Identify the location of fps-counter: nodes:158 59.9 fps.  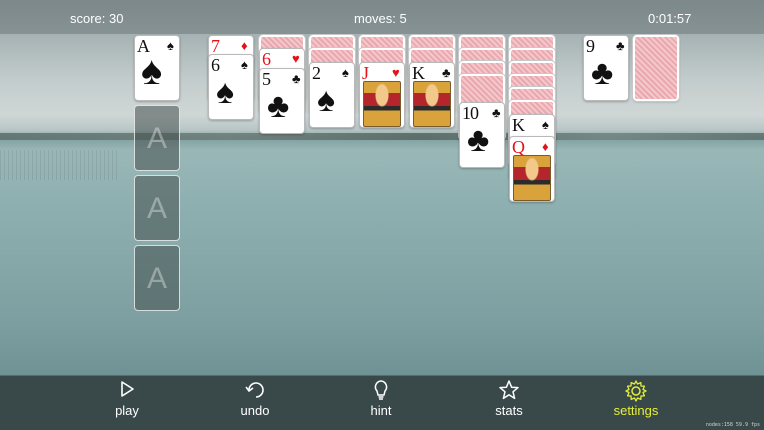
(732, 425).